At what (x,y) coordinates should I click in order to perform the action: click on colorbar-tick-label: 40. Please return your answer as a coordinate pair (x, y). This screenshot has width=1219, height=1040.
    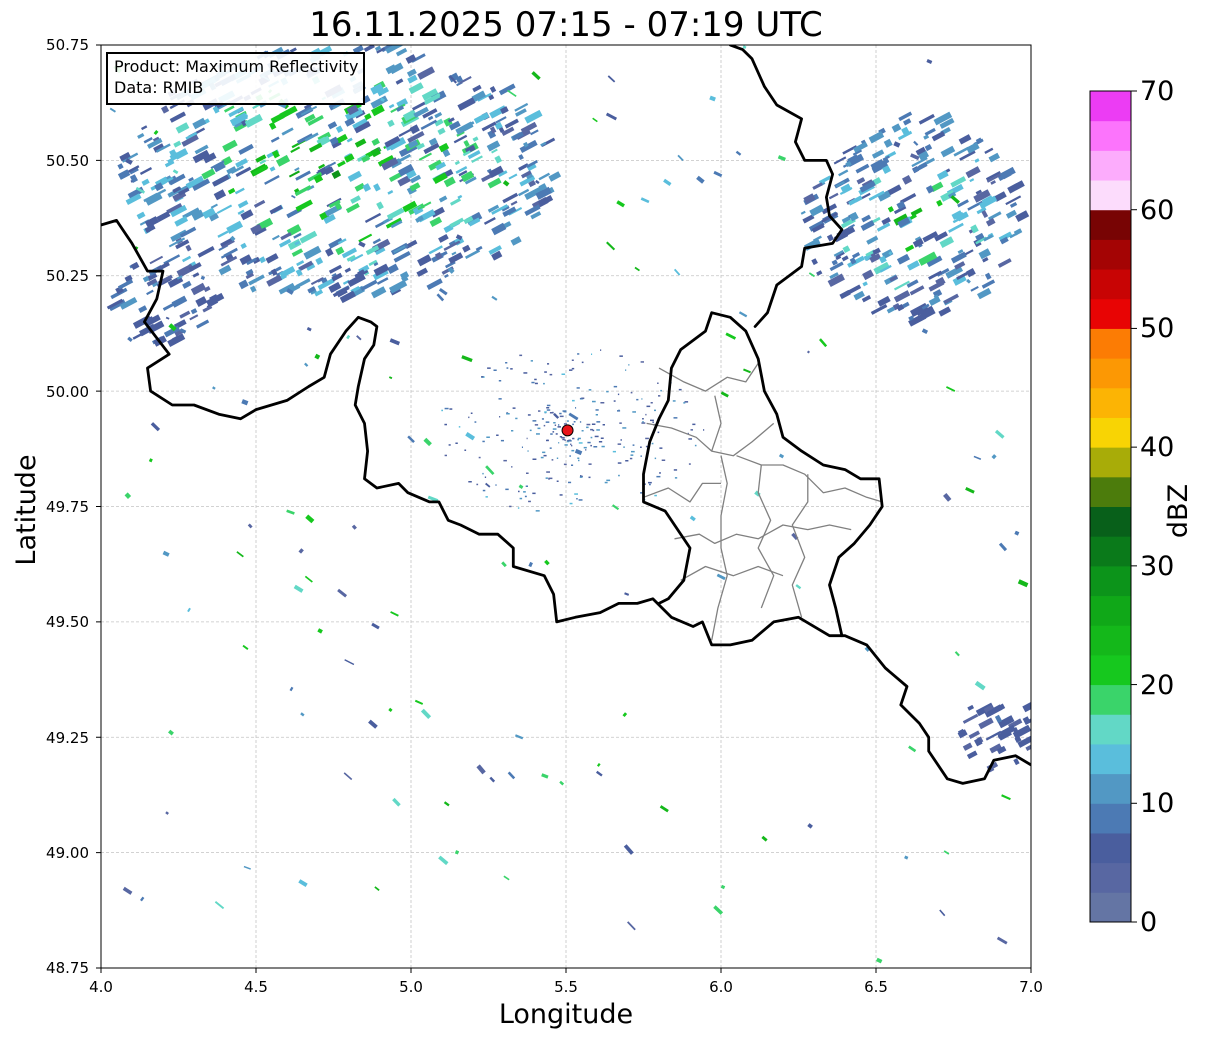
    Looking at the image, I should click on (1157, 447).